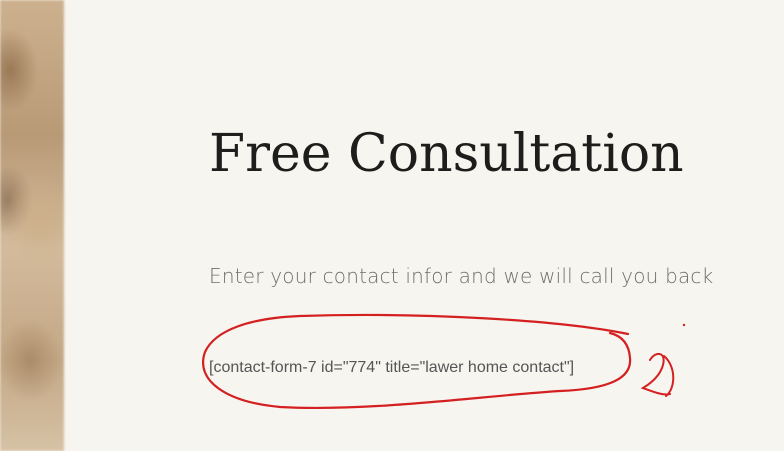  What do you see at coordinates (684, 325) in the screenshot?
I see `annotation-dot` at bounding box center [684, 325].